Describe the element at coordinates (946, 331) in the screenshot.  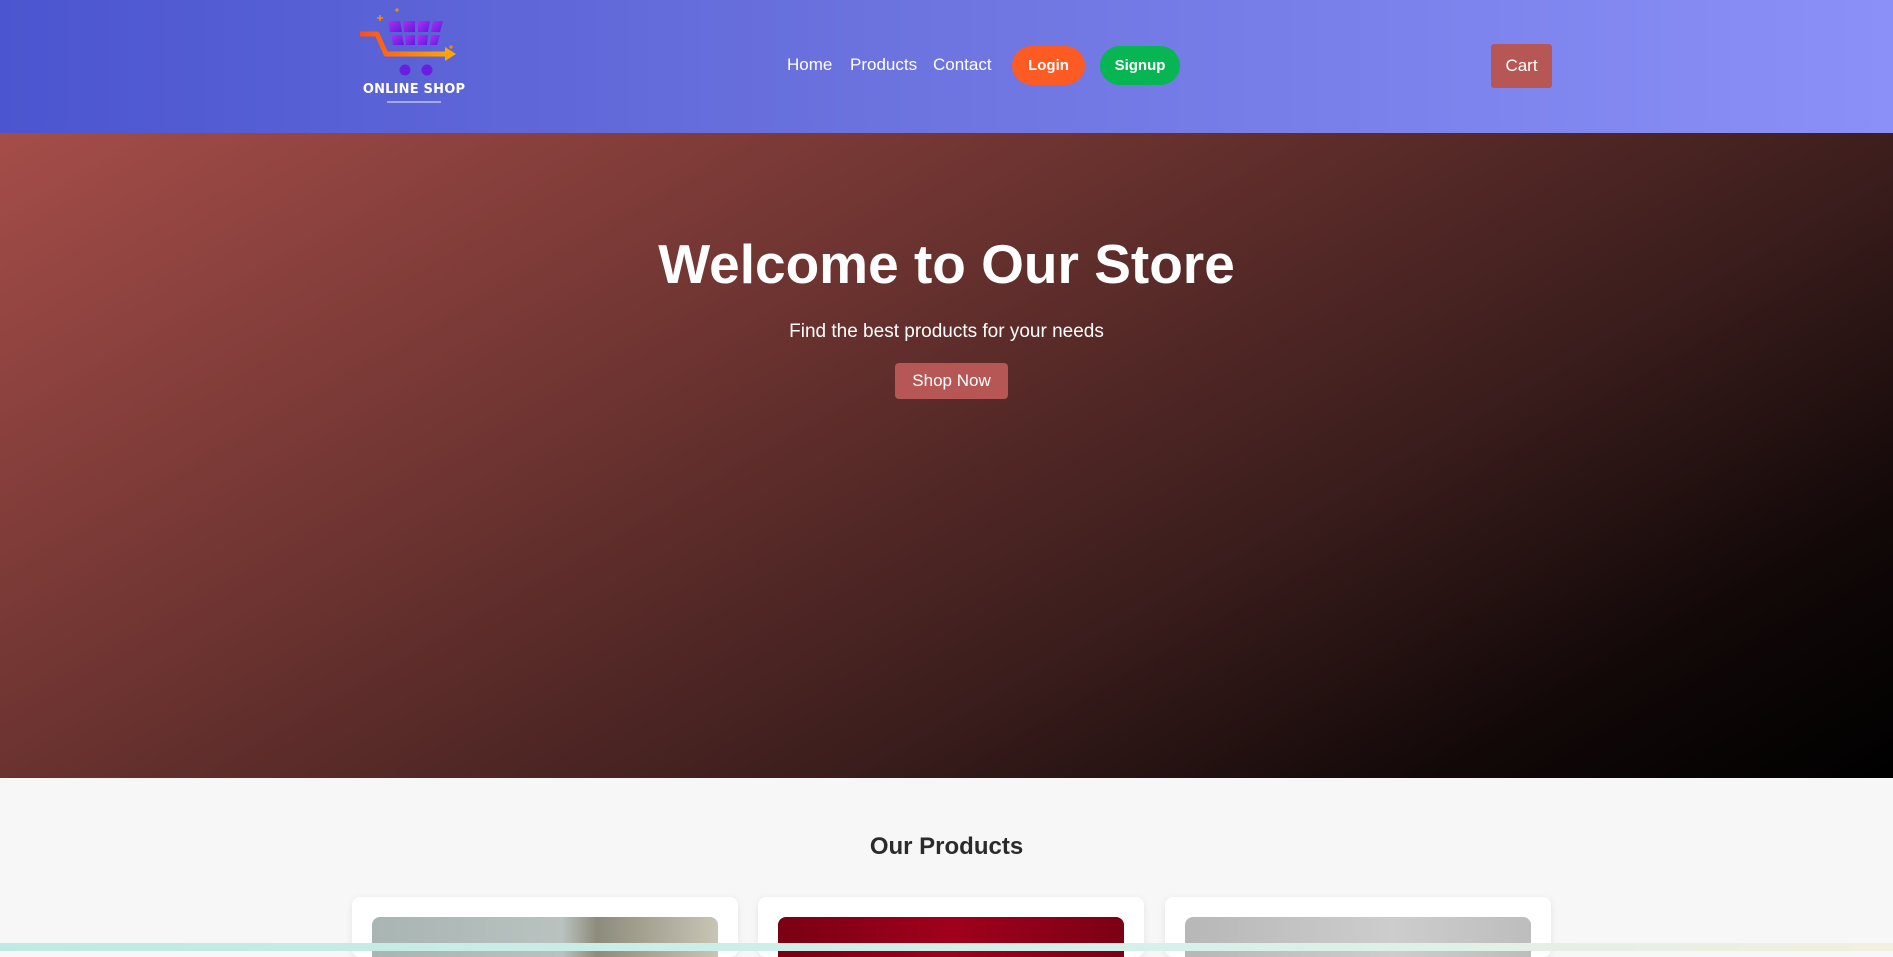
I see `hero-subtitle: Find the best products for your needs` at that location.